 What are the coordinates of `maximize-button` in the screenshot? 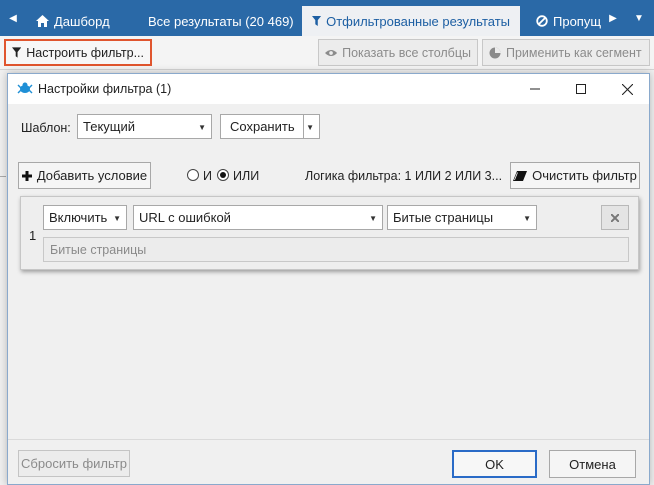 It's located at (581, 89).